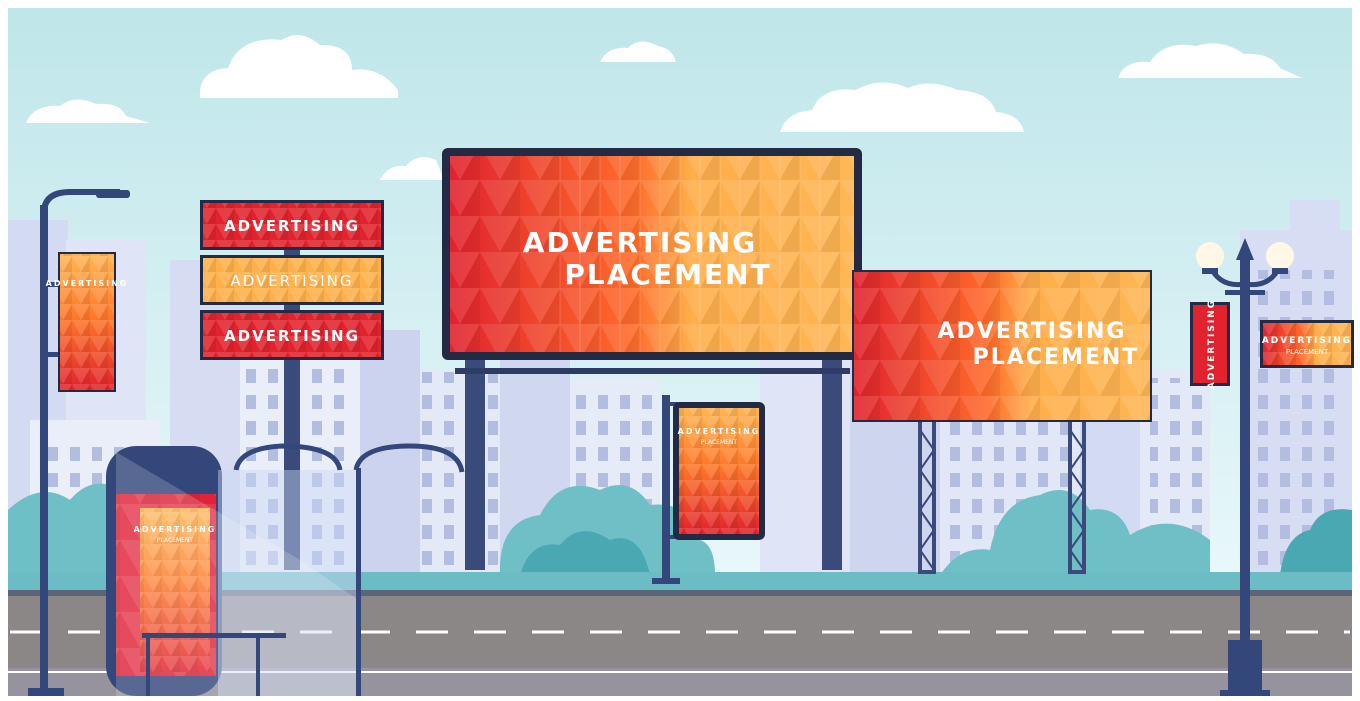 The width and height of the screenshot is (1360, 701). Describe the element at coordinates (640, 242) in the screenshot. I see `main-billboard-line1: ADVERTISING` at that location.